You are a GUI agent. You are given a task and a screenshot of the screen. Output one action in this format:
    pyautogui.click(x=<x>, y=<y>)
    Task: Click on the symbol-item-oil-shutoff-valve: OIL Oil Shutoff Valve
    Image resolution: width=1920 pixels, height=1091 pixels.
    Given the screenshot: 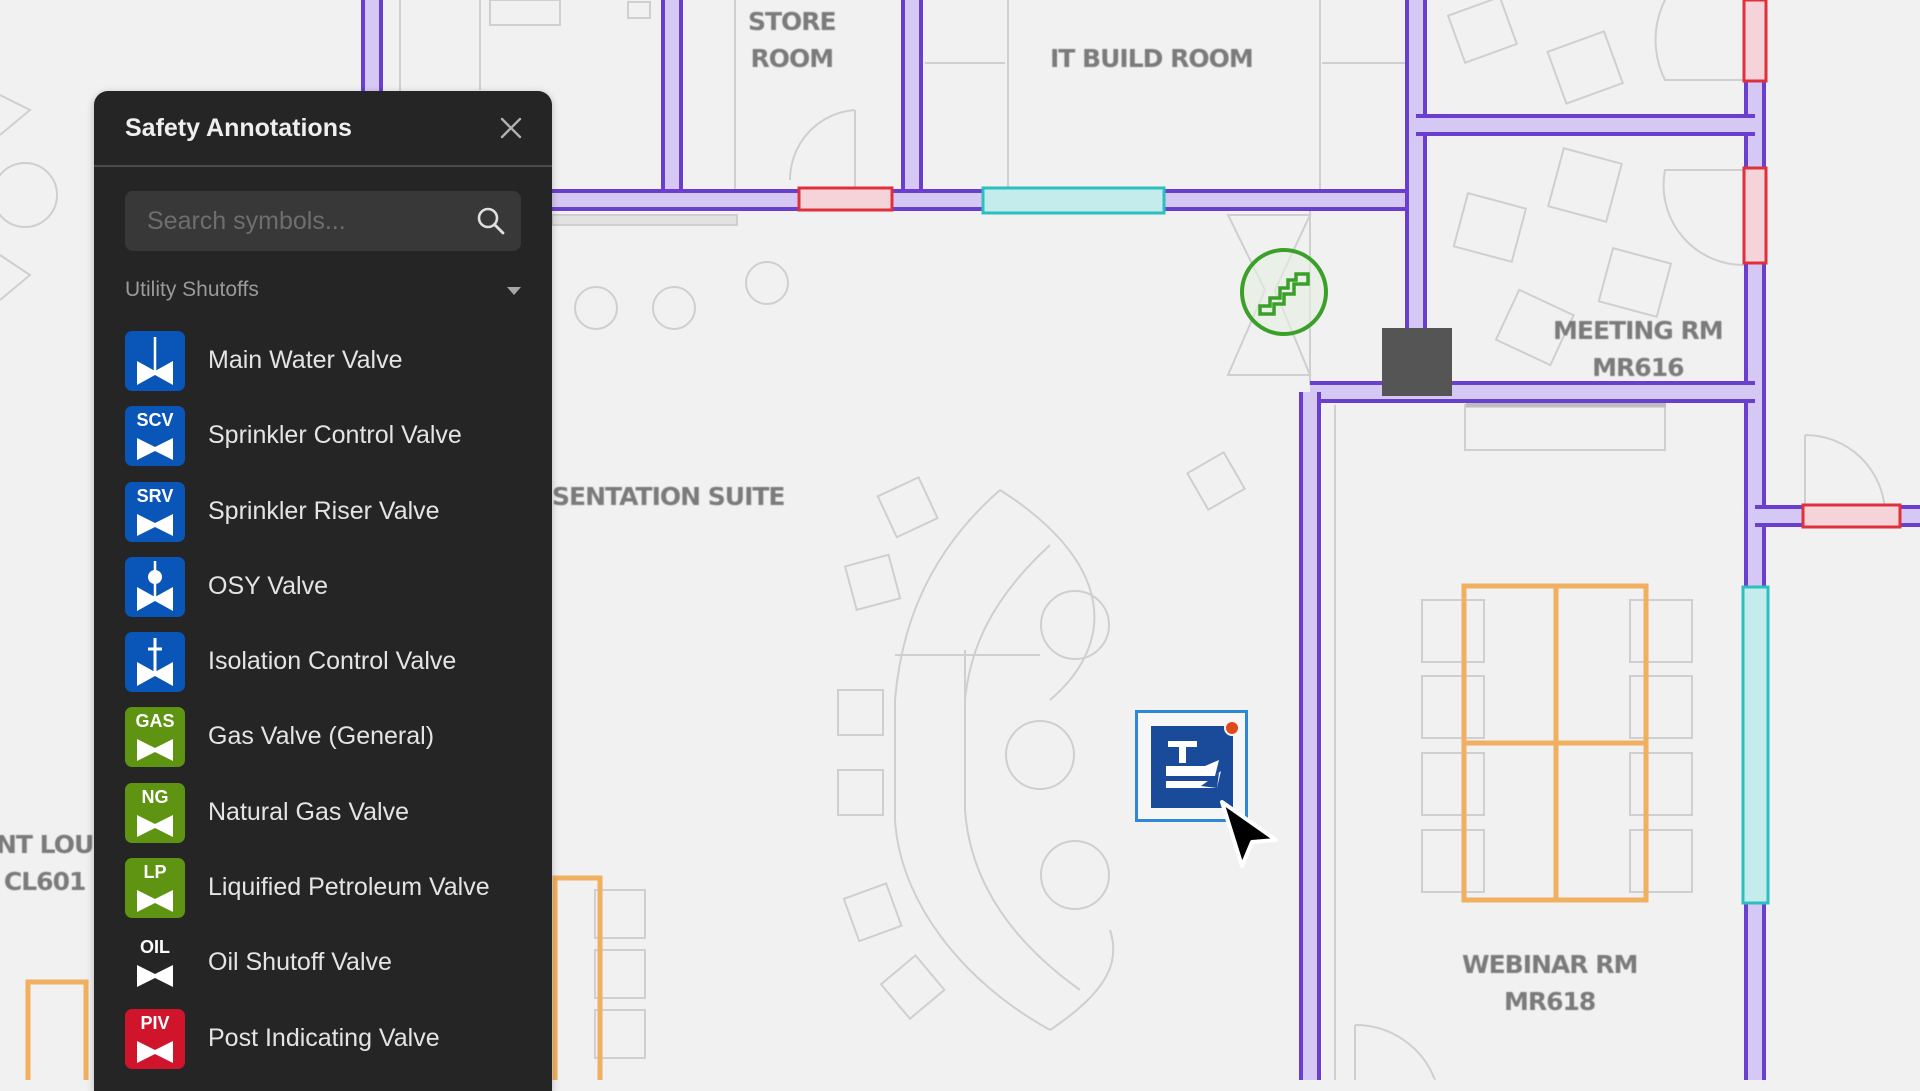 What is the action you would take?
    pyautogui.click(x=330, y=963)
    